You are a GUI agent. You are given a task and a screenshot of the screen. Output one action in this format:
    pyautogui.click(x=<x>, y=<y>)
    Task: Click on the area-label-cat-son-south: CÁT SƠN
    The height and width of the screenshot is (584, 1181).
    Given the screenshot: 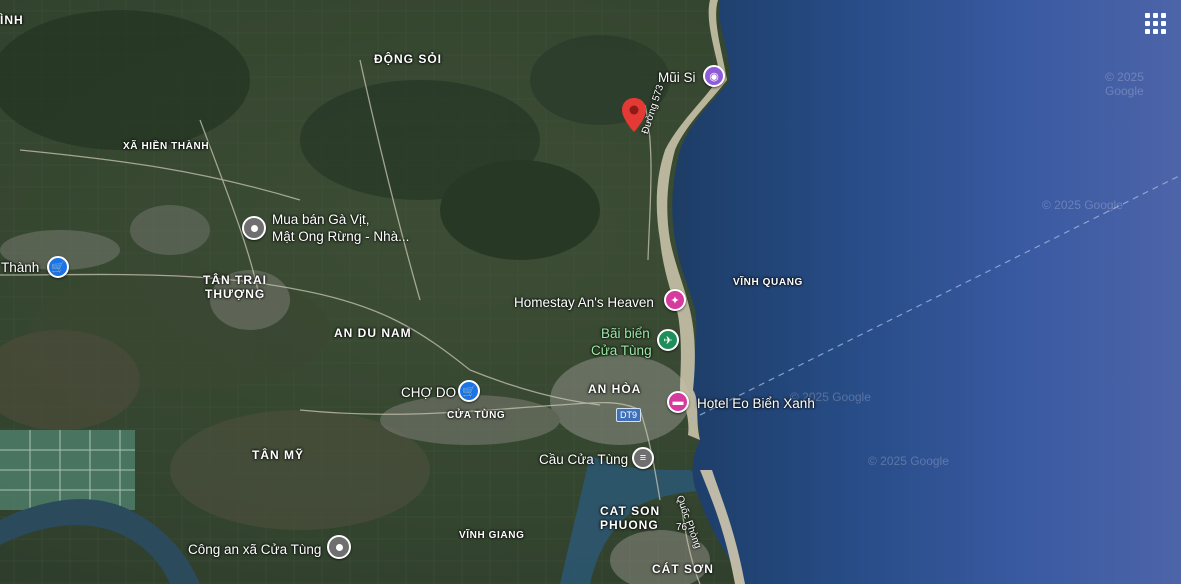 What is the action you would take?
    pyautogui.click(x=683, y=569)
    